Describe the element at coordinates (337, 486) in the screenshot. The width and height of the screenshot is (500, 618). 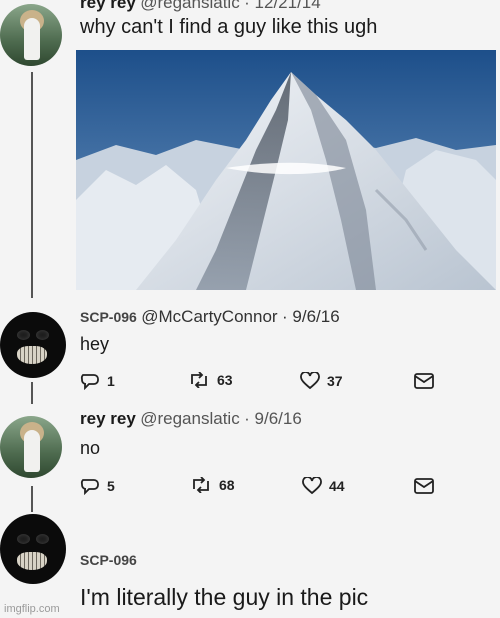
I see `like-count: 44` at that location.